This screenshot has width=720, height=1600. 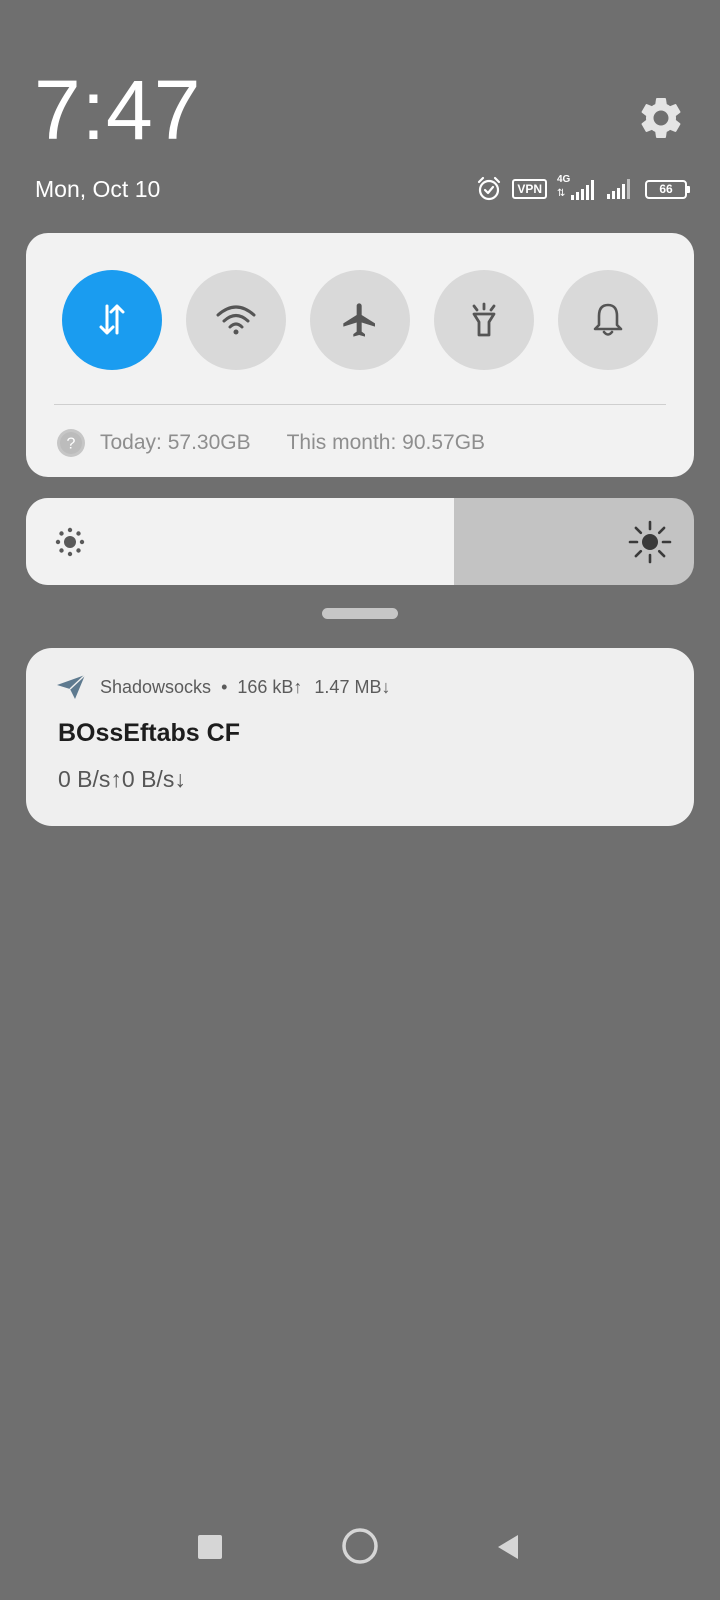 I want to click on notification-app-name: Shadowsocks, so click(x=156, y=686).